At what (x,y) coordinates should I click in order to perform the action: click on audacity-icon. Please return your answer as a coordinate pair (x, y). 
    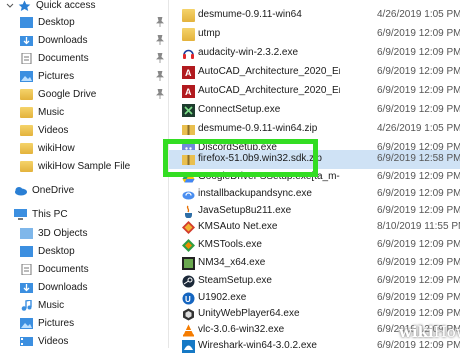
    Looking at the image, I should click on (188, 53).